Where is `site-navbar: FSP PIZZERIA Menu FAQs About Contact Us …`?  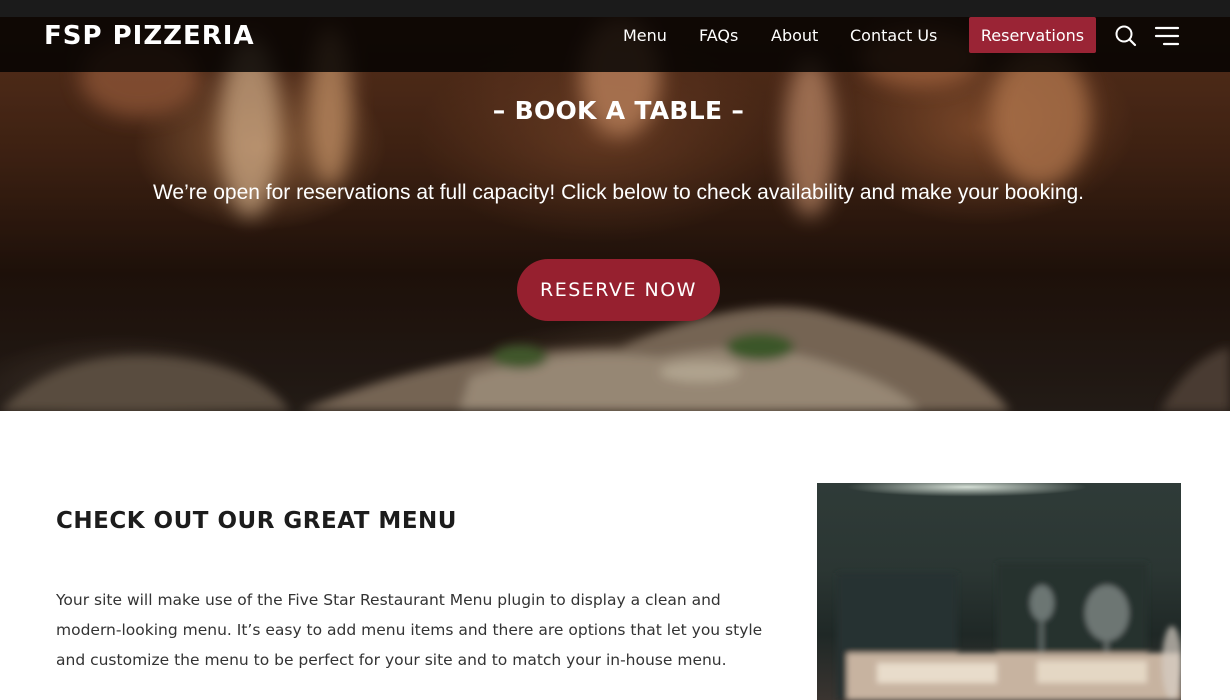
site-navbar: FSP PIZZERIA Menu FAQs About Contact Us … is located at coordinates (615, 44).